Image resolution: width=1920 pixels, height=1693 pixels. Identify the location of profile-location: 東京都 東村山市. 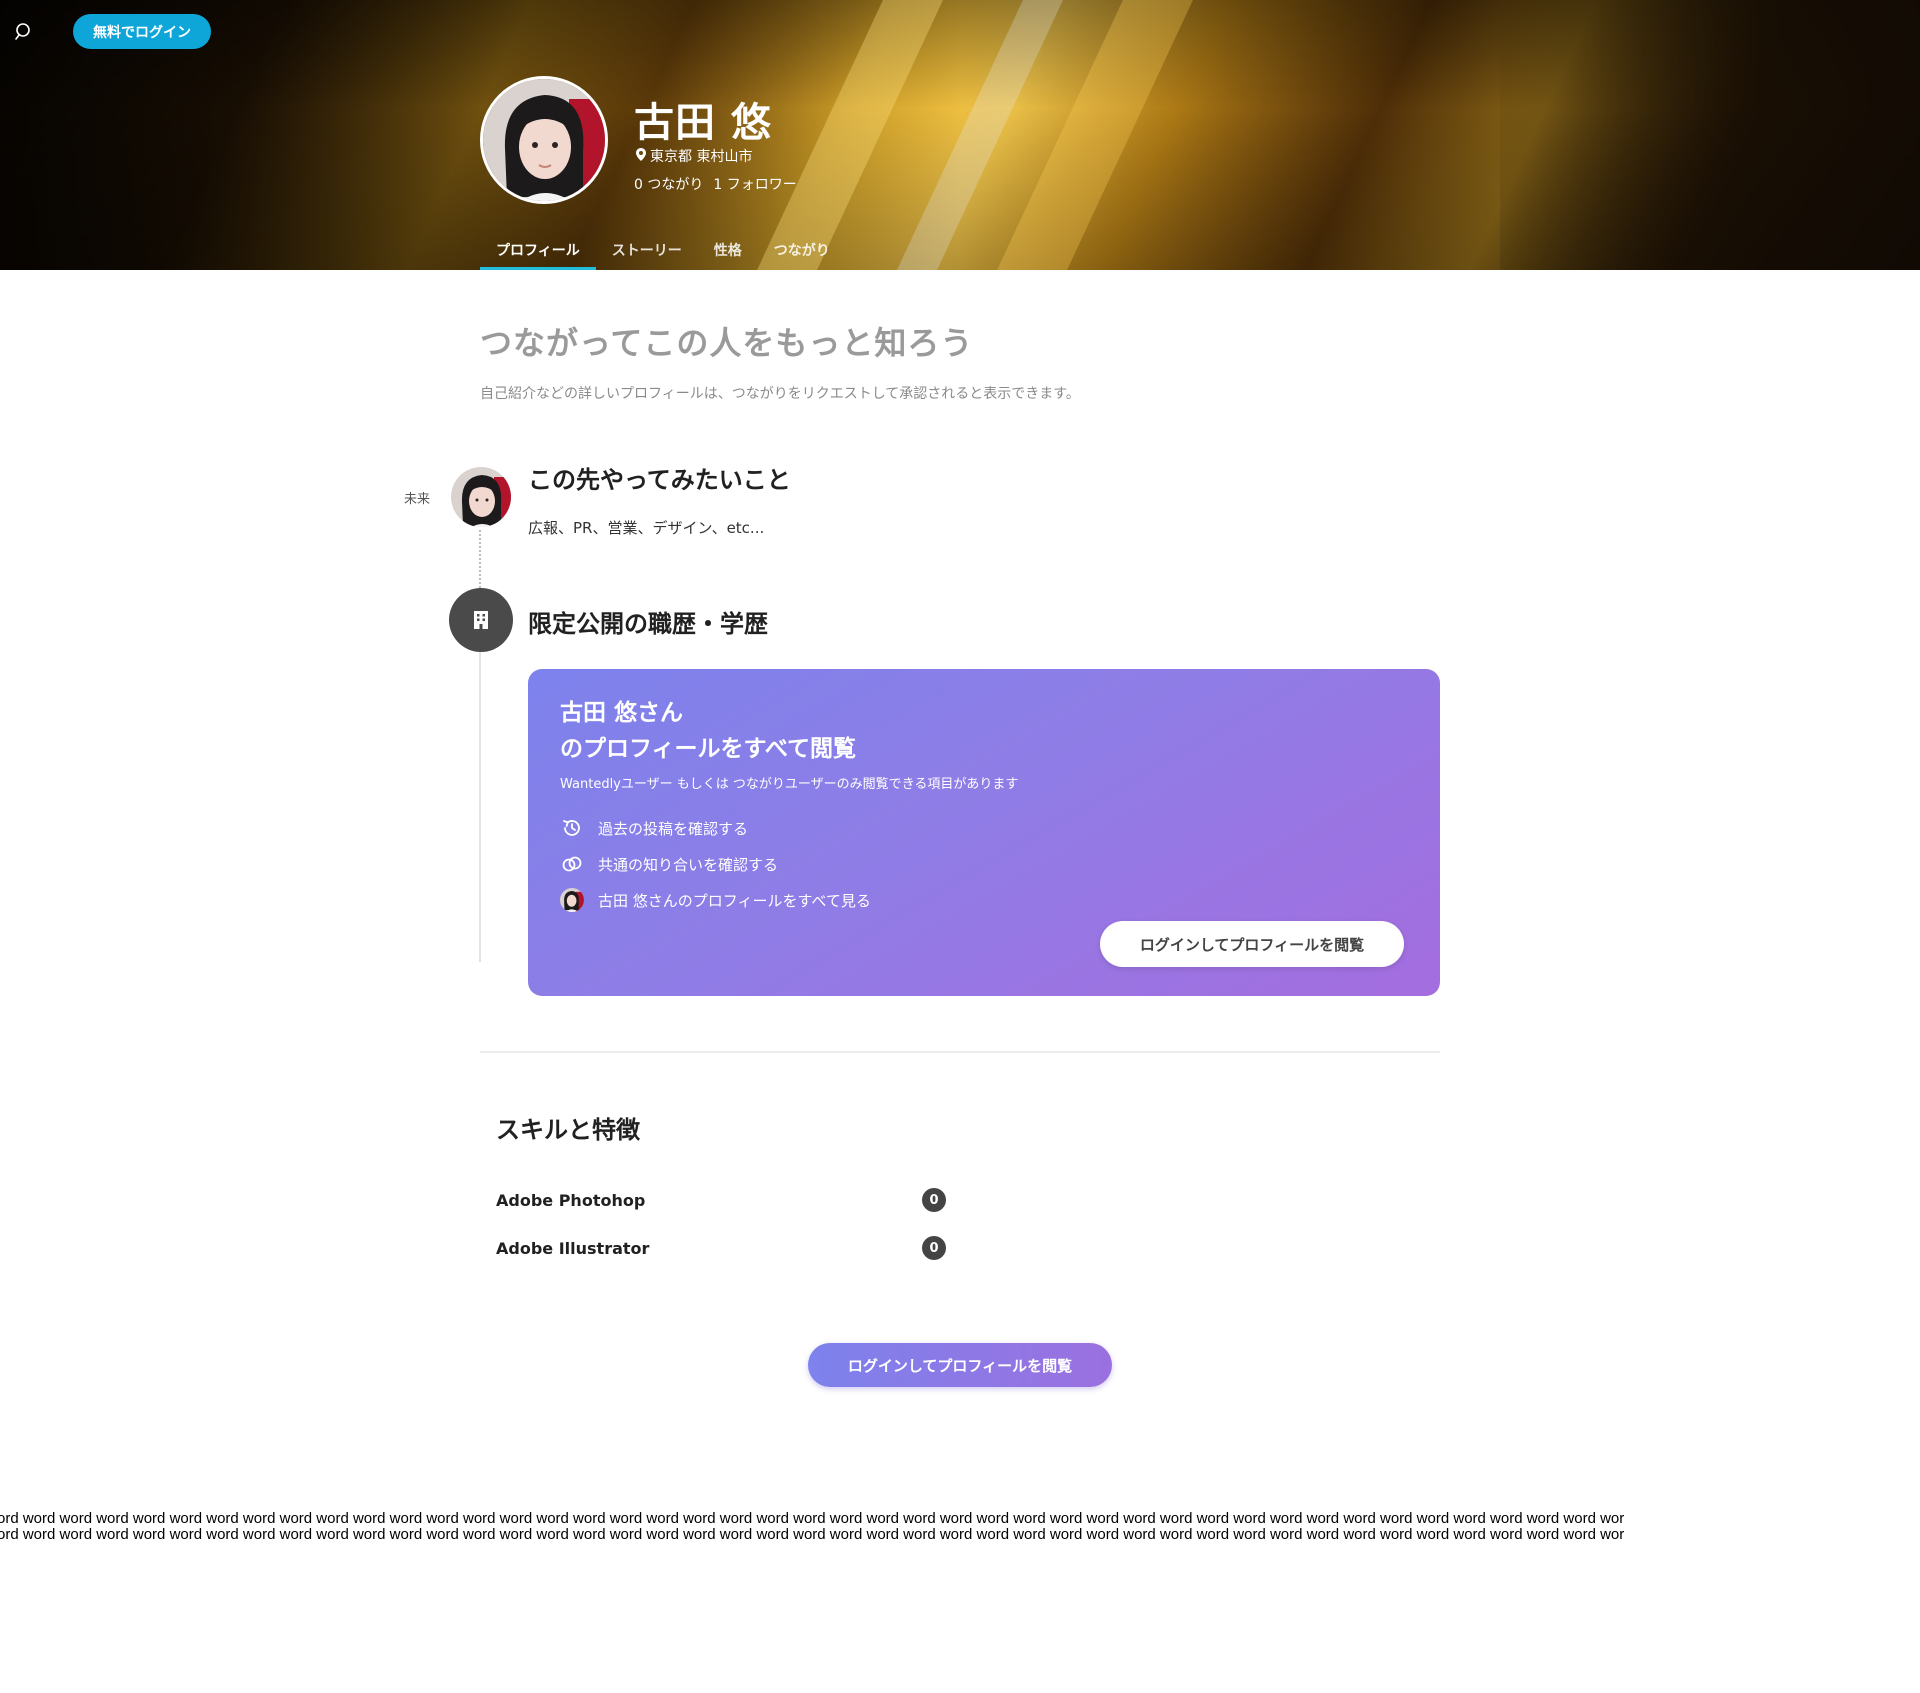
(694, 156).